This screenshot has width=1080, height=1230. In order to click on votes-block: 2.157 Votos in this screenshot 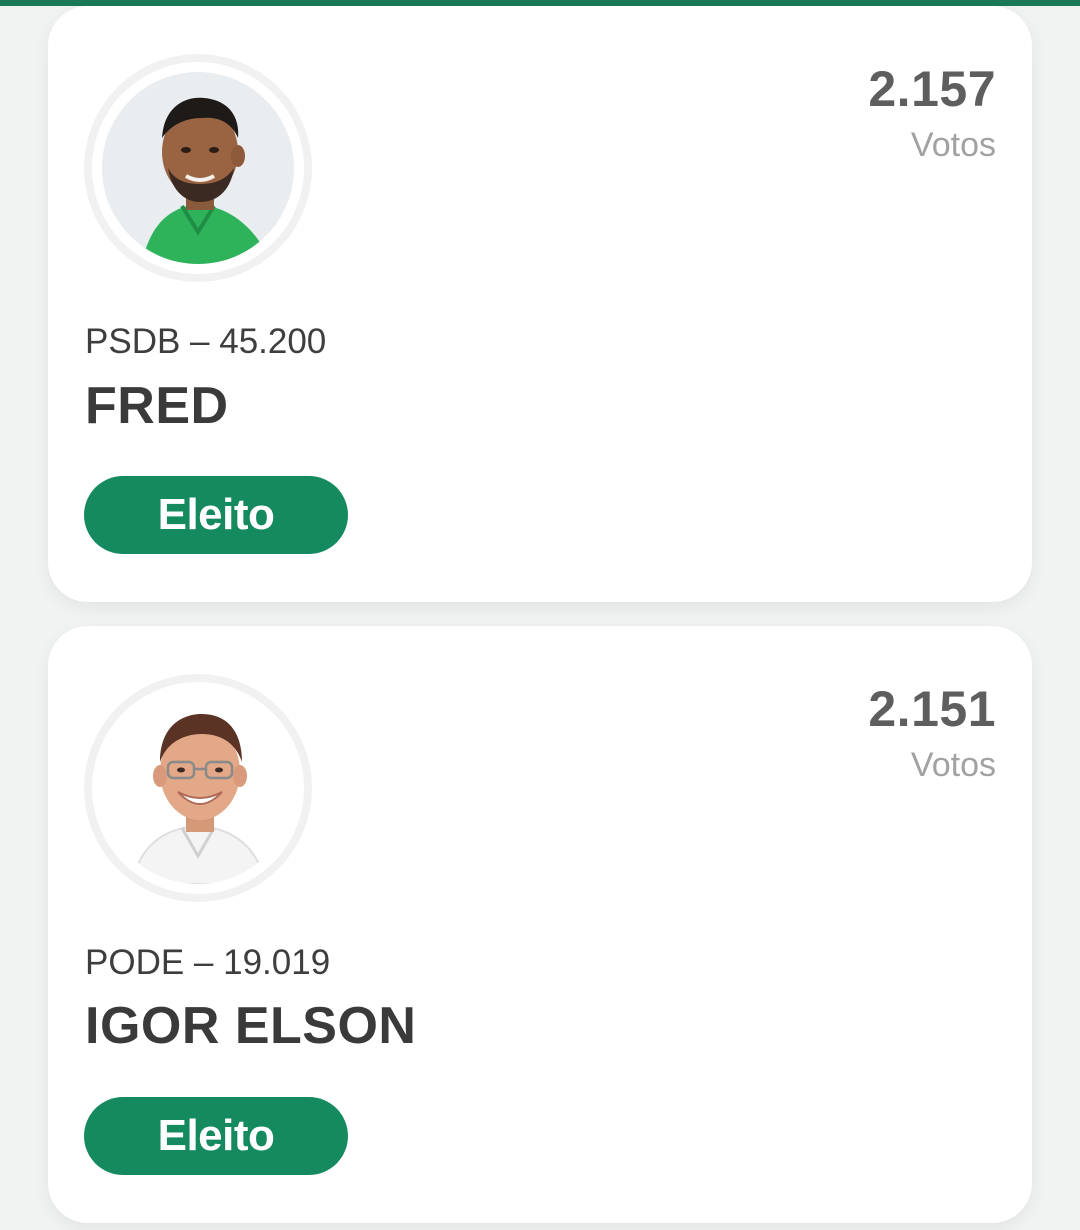, I will do `click(932, 113)`.